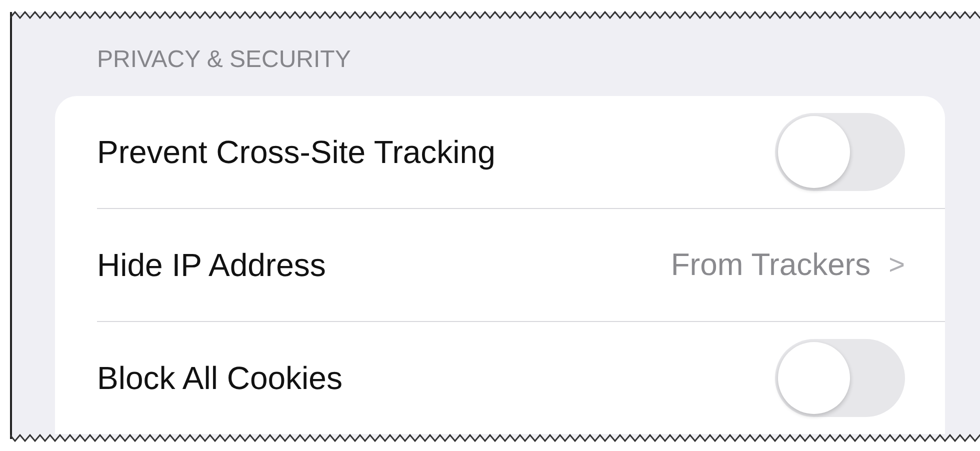 This screenshot has height=451, width=980. Describe the element at coordinates (296, 152) in the screenshot. I see `row-label: Prevent Cross-Site Tracking` at that location.